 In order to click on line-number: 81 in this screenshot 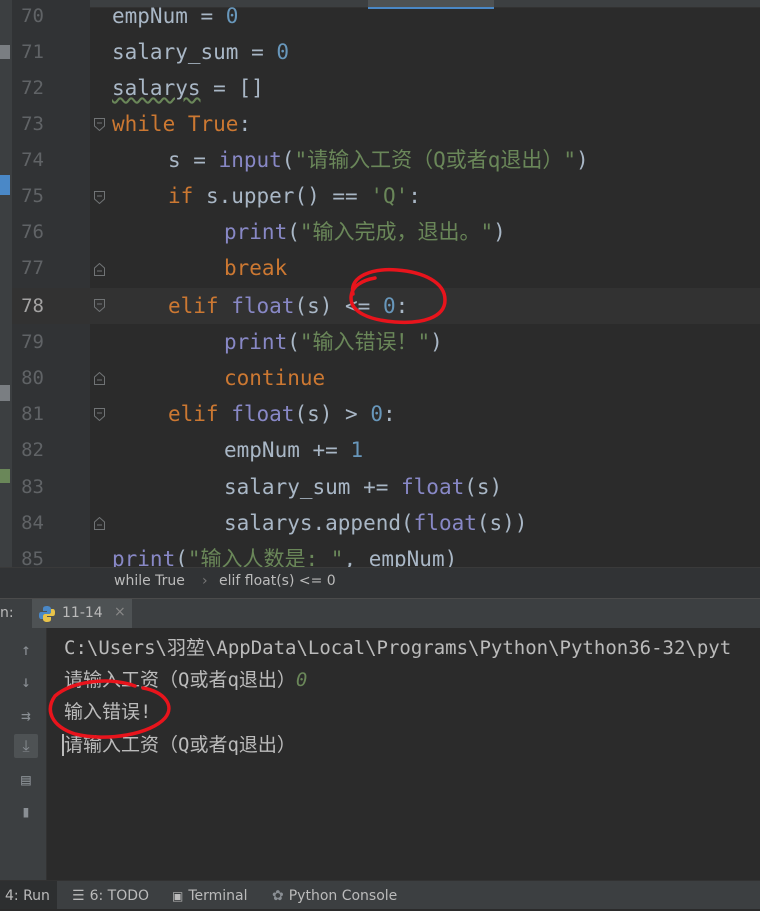, I will do `click(32, 414)`.